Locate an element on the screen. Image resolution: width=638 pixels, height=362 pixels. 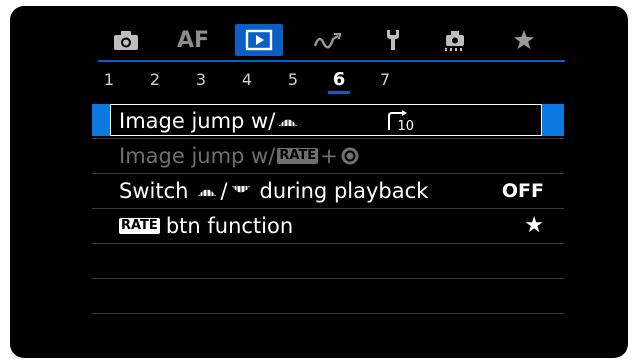
page-4: 4 is located at coordinates (247, 80).